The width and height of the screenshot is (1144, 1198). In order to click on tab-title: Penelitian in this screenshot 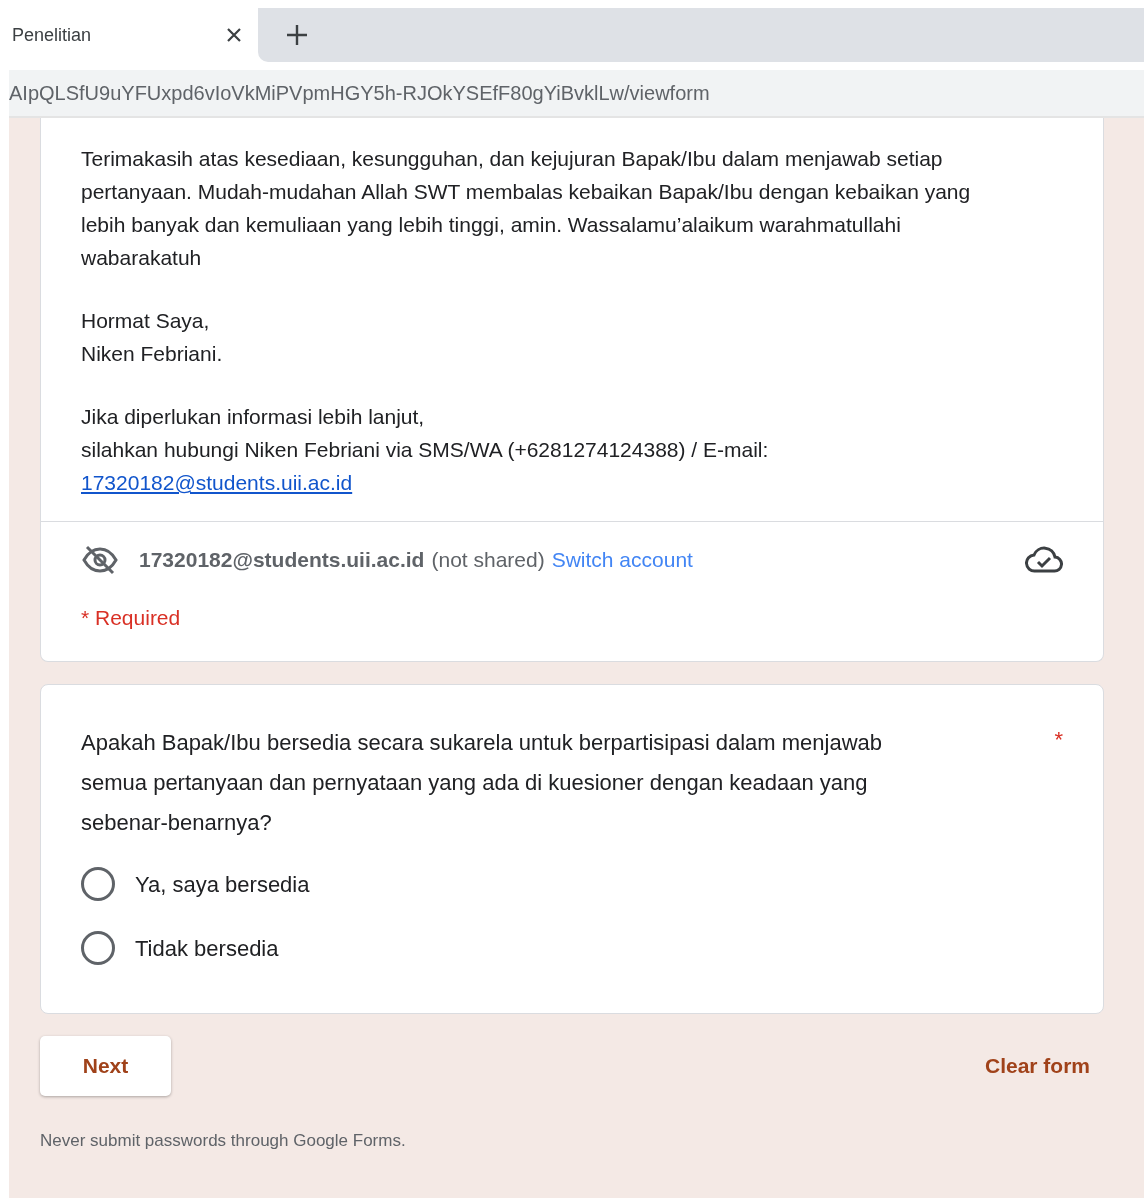, I will do `click(52, 35)`.